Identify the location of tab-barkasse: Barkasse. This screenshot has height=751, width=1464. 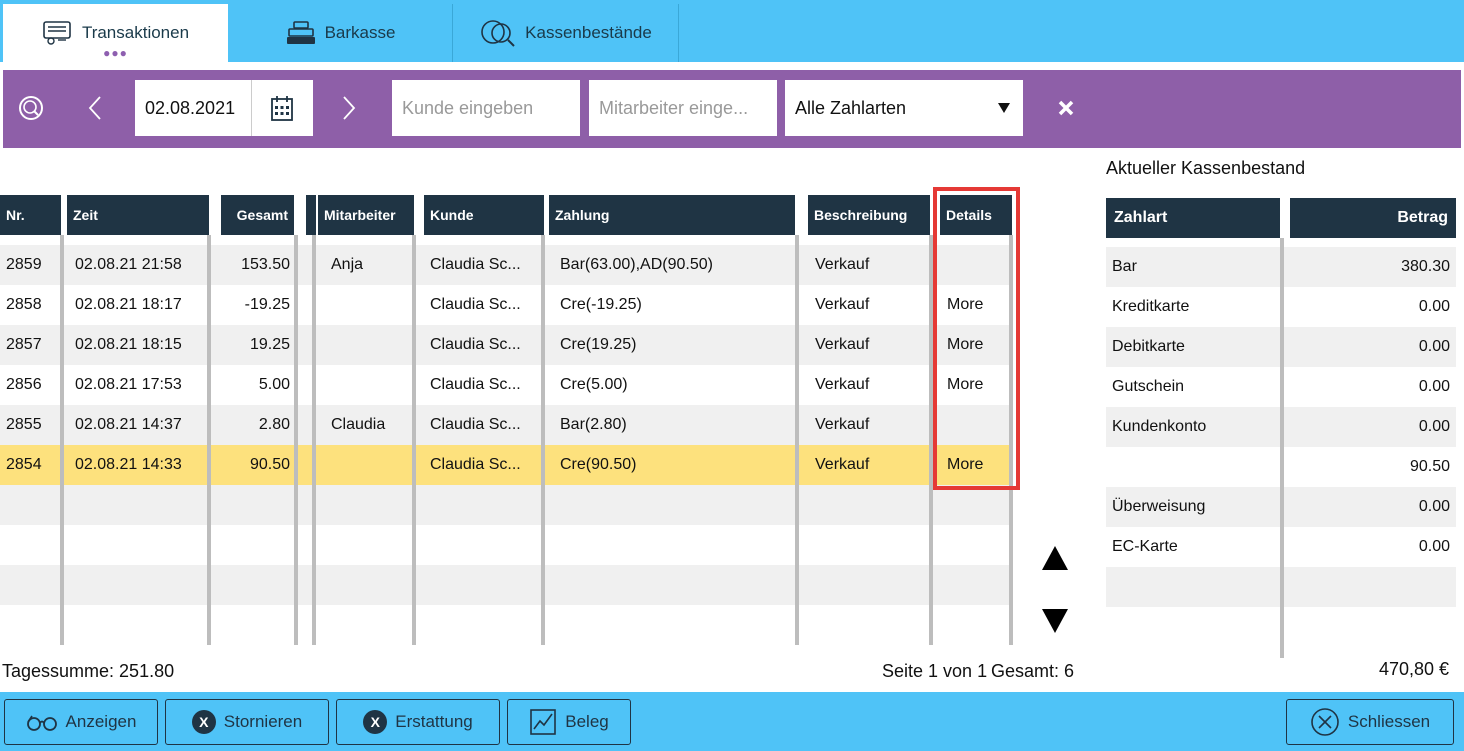
(340, 33).